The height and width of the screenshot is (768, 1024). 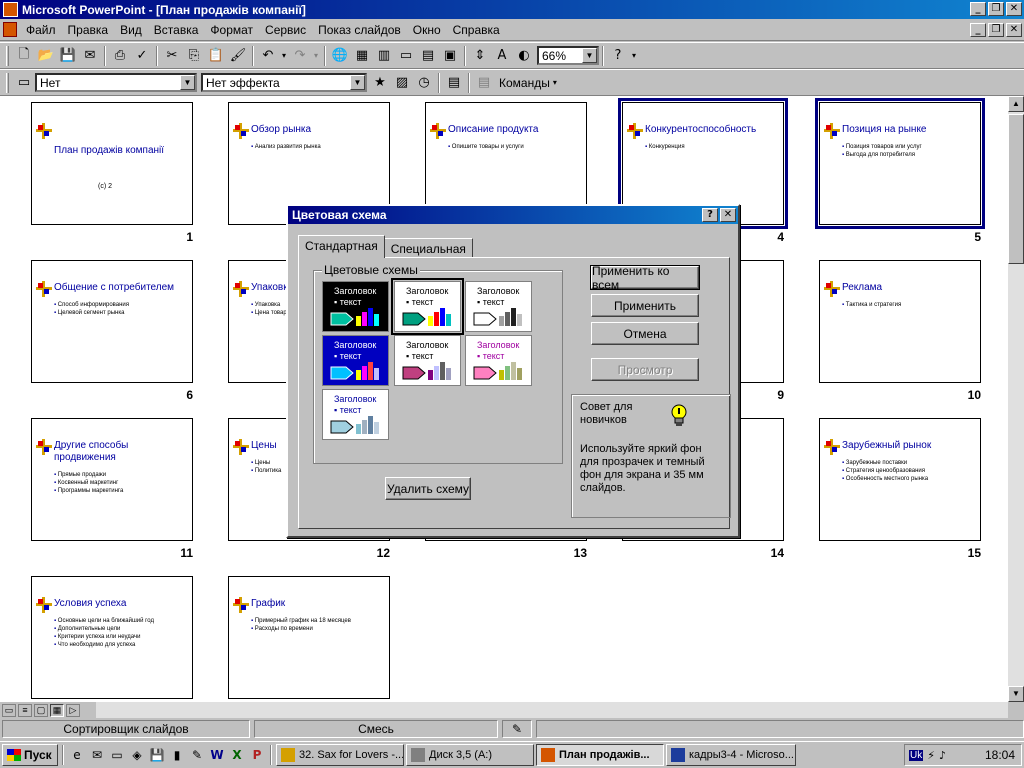 I want to click on minimize-button: _, so click(x=978, y=9).